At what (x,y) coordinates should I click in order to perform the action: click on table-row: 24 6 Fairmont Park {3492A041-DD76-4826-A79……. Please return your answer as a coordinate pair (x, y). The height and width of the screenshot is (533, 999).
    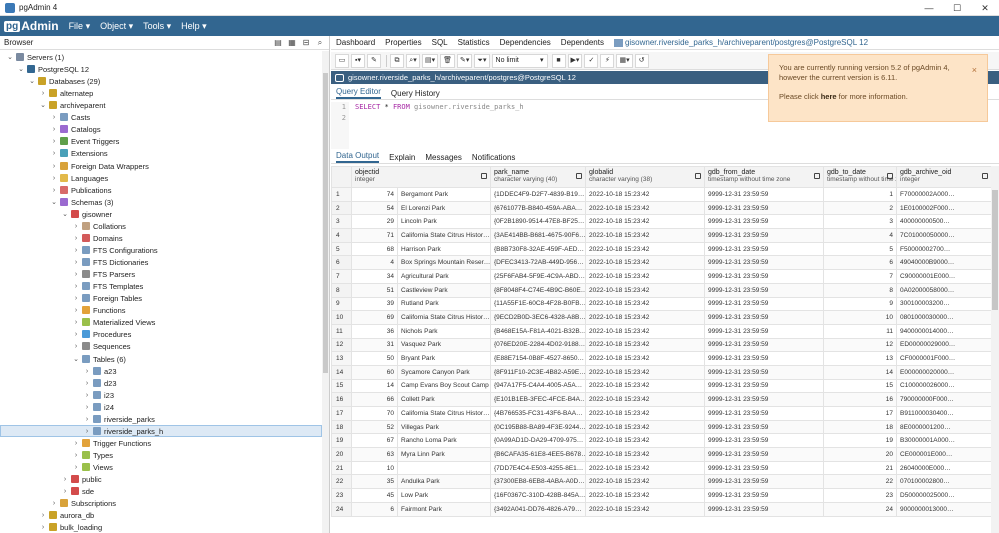
    Looking at the image, I should click on (662, 509).